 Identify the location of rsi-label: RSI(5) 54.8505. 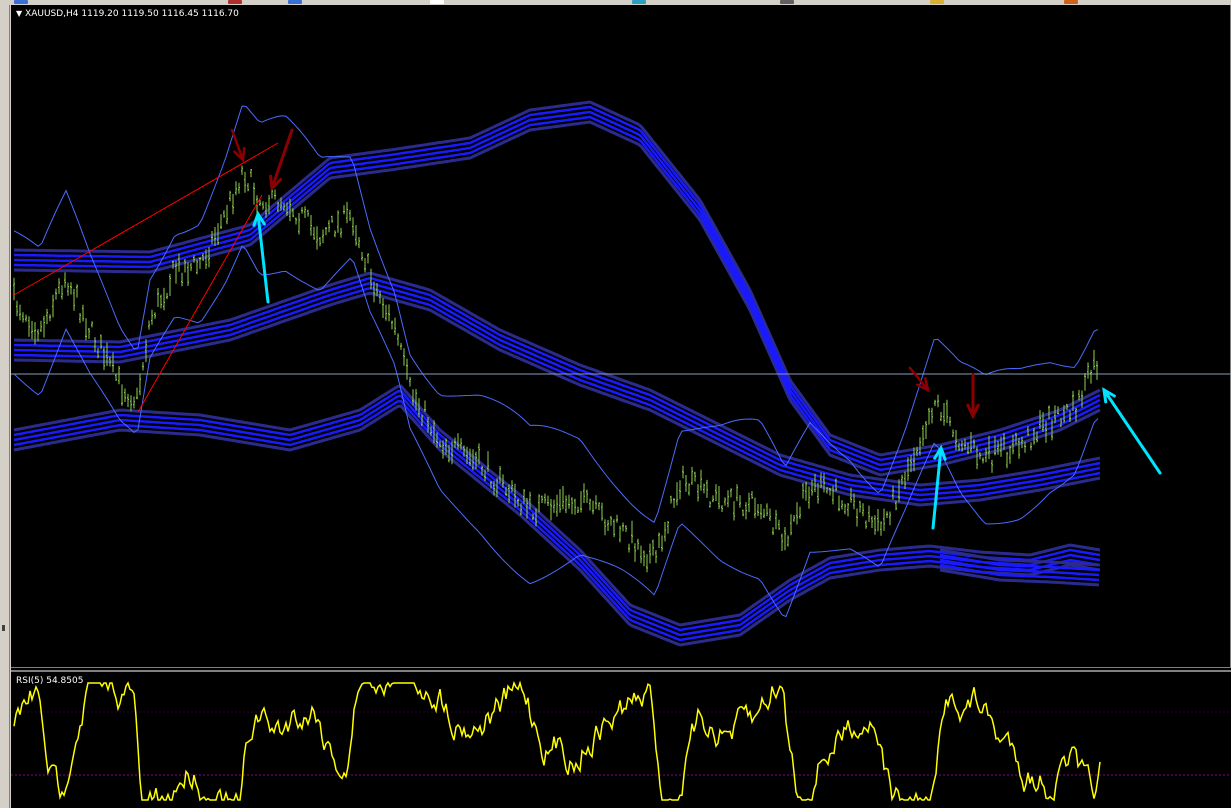
(50, 681).